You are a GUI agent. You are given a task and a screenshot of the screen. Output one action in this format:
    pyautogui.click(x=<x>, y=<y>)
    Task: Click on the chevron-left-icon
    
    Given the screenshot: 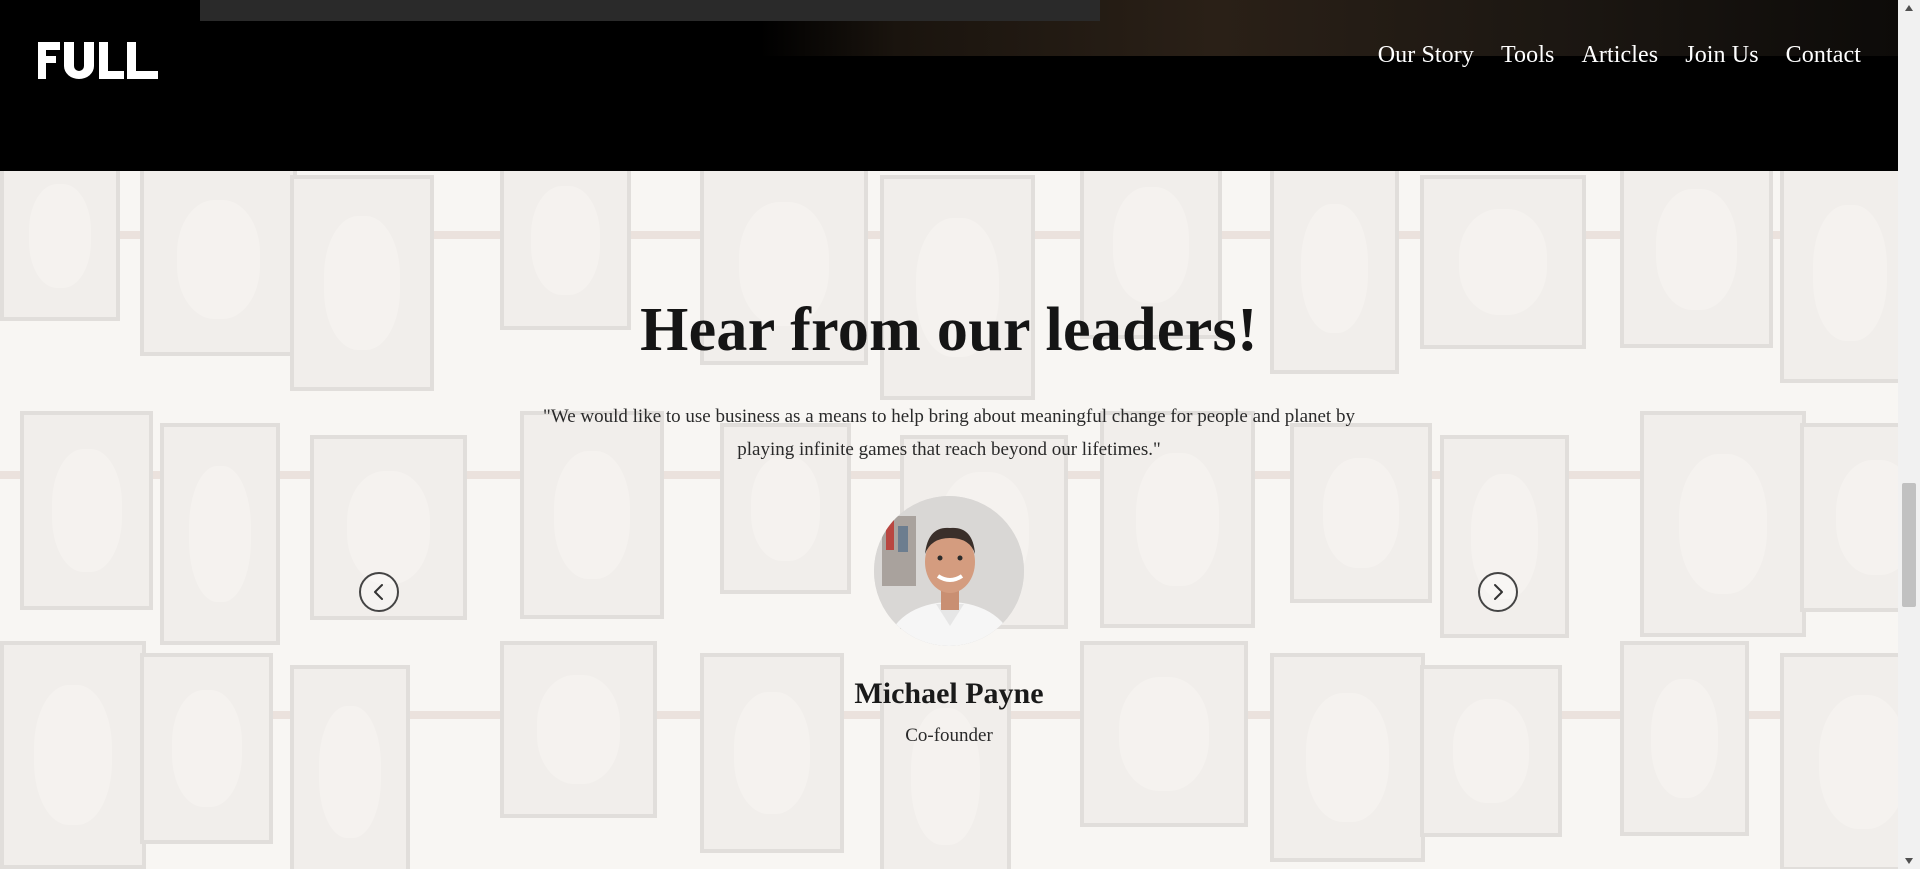 What is the action you would take?
    pyautogui.click(x=378, y=592)
    